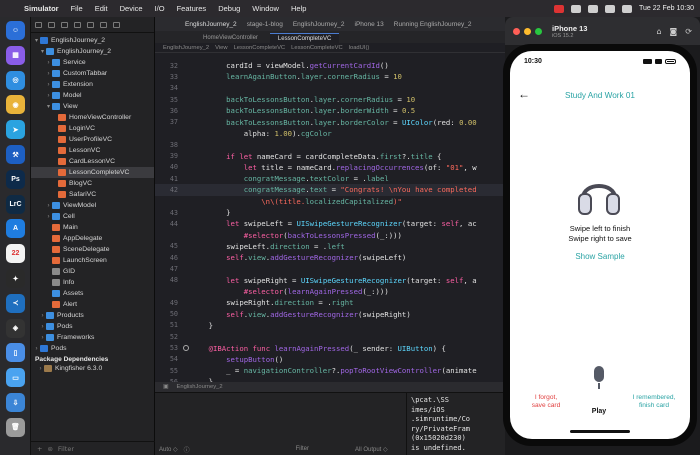  What do you see at coordinates (599, 379) in the screenshot?
I see `microphone-icon` at bounding box center [599, 379].